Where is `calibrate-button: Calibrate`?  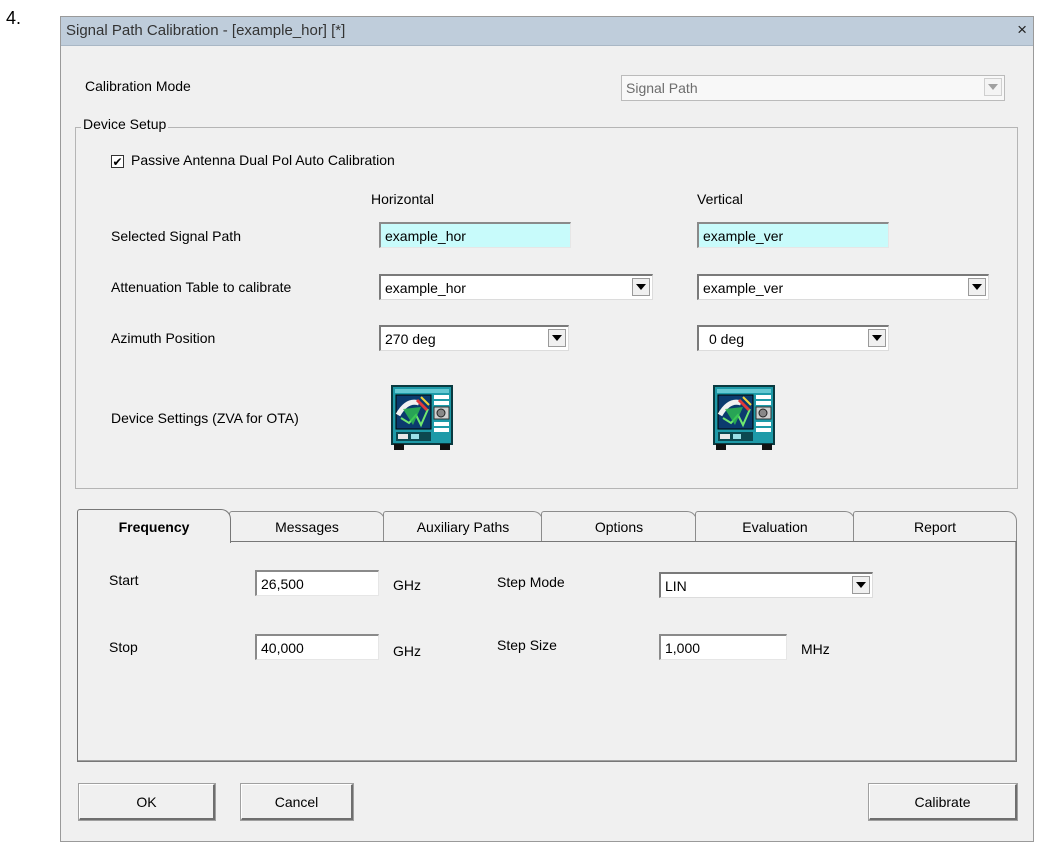 calibrate-button: Calibrate is located at coordinates (943, 802).